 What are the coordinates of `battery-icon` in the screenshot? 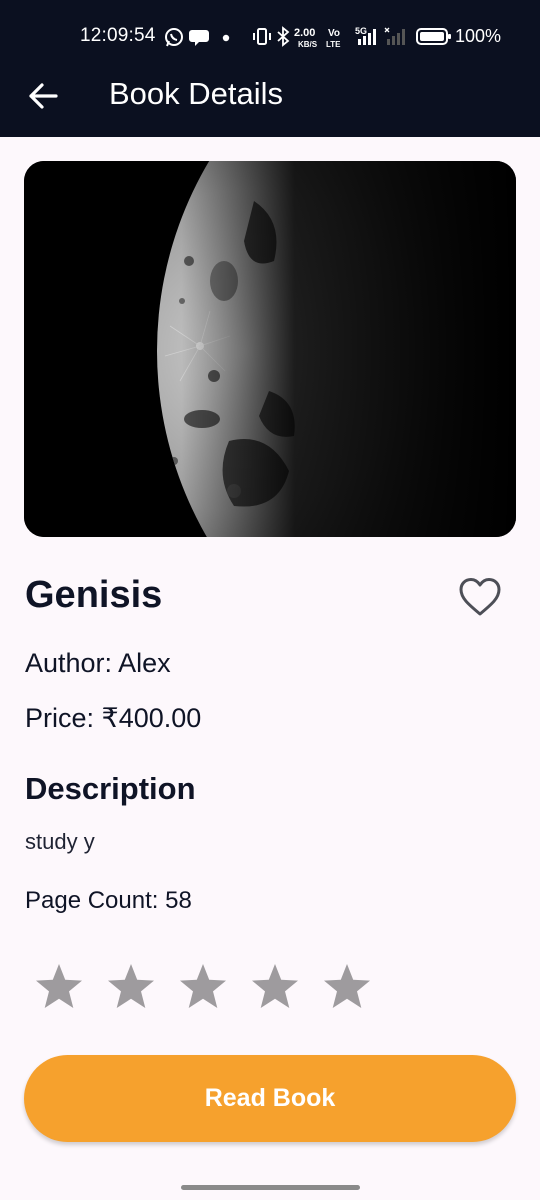 It's located at (433, 36).